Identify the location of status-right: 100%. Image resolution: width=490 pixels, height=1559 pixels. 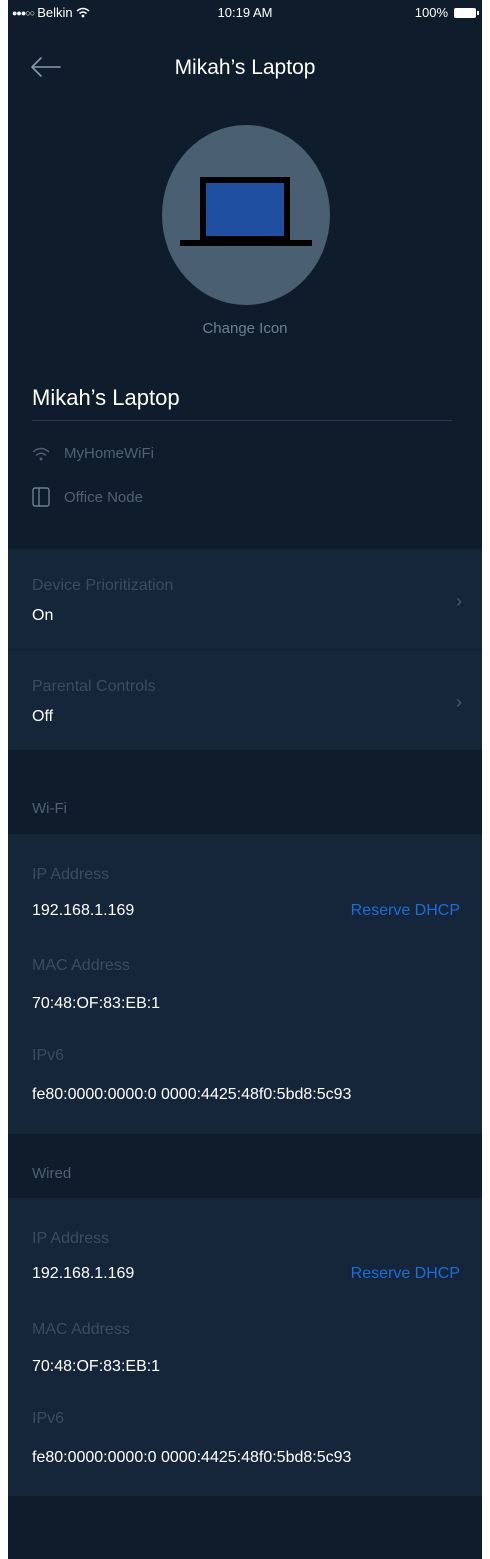
(446, 12).